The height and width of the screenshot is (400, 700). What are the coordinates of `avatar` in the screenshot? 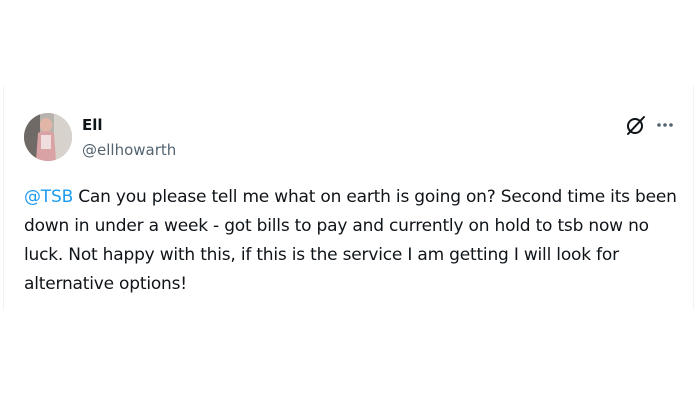 It's located at (48, 137).